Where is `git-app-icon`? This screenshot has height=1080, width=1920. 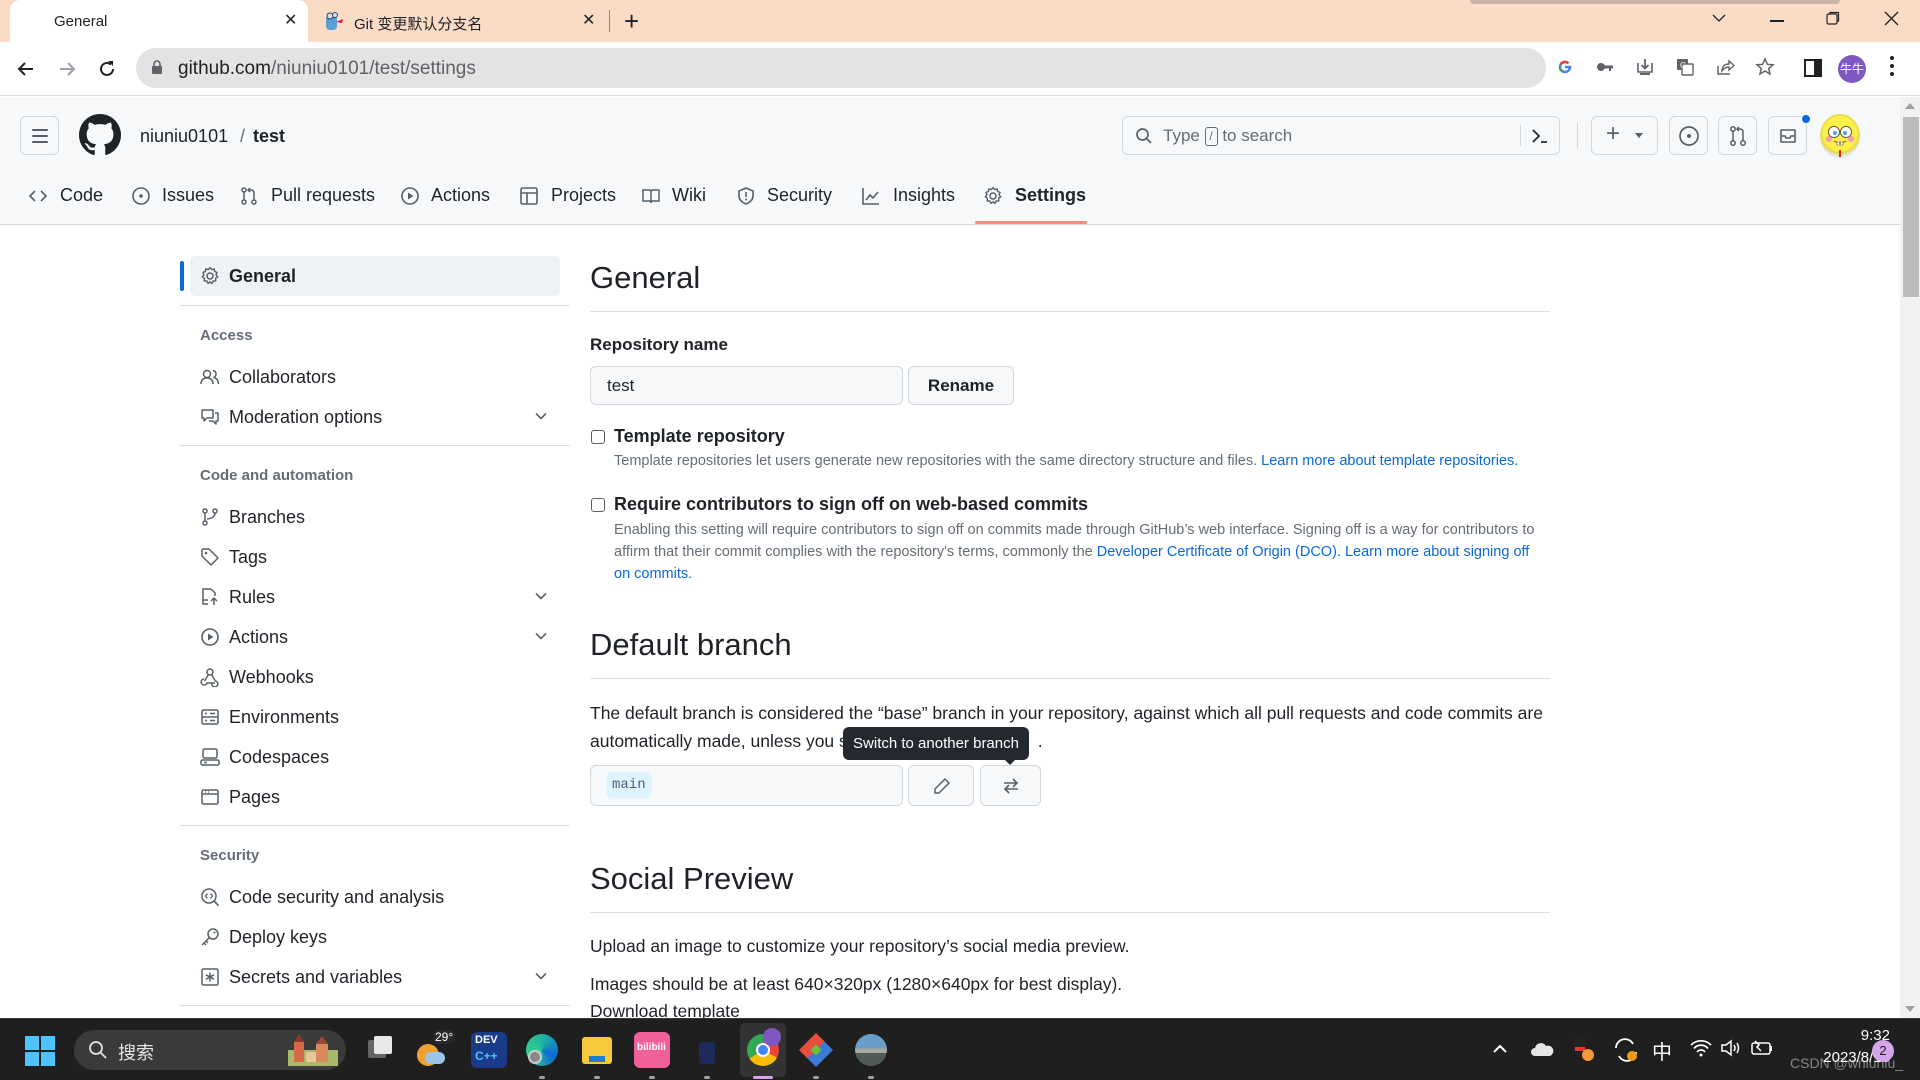
git-app-icon is located at coordinates (816, 1050).